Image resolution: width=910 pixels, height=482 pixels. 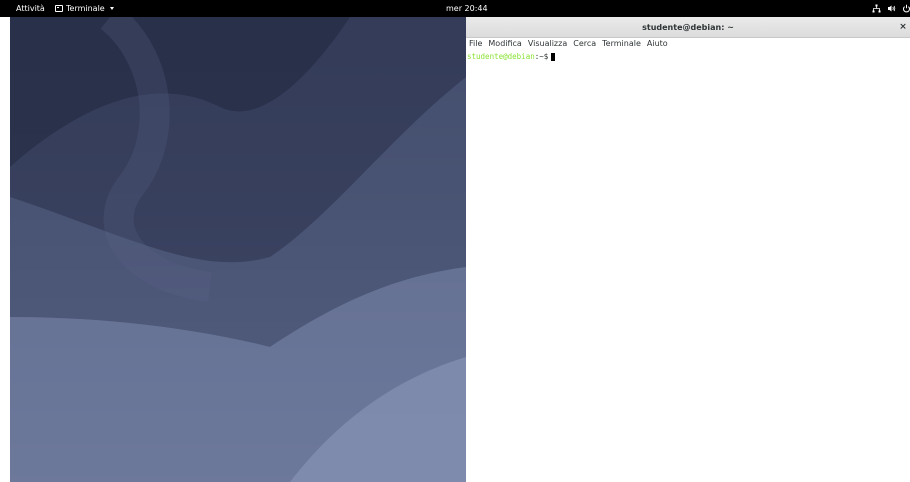 I want to click on menu-view: Visualizza, so click(x=547, y=44).